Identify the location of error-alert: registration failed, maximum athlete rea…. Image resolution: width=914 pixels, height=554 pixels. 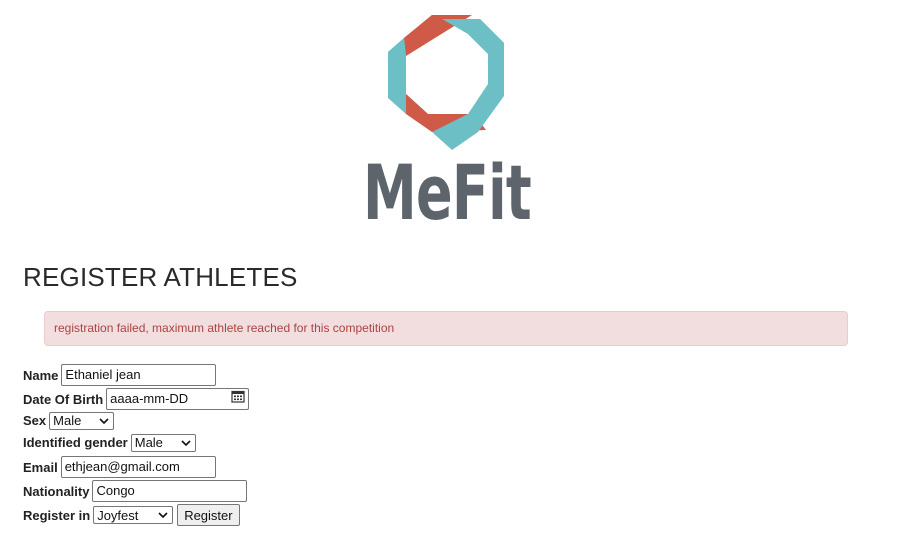
(446, 328).